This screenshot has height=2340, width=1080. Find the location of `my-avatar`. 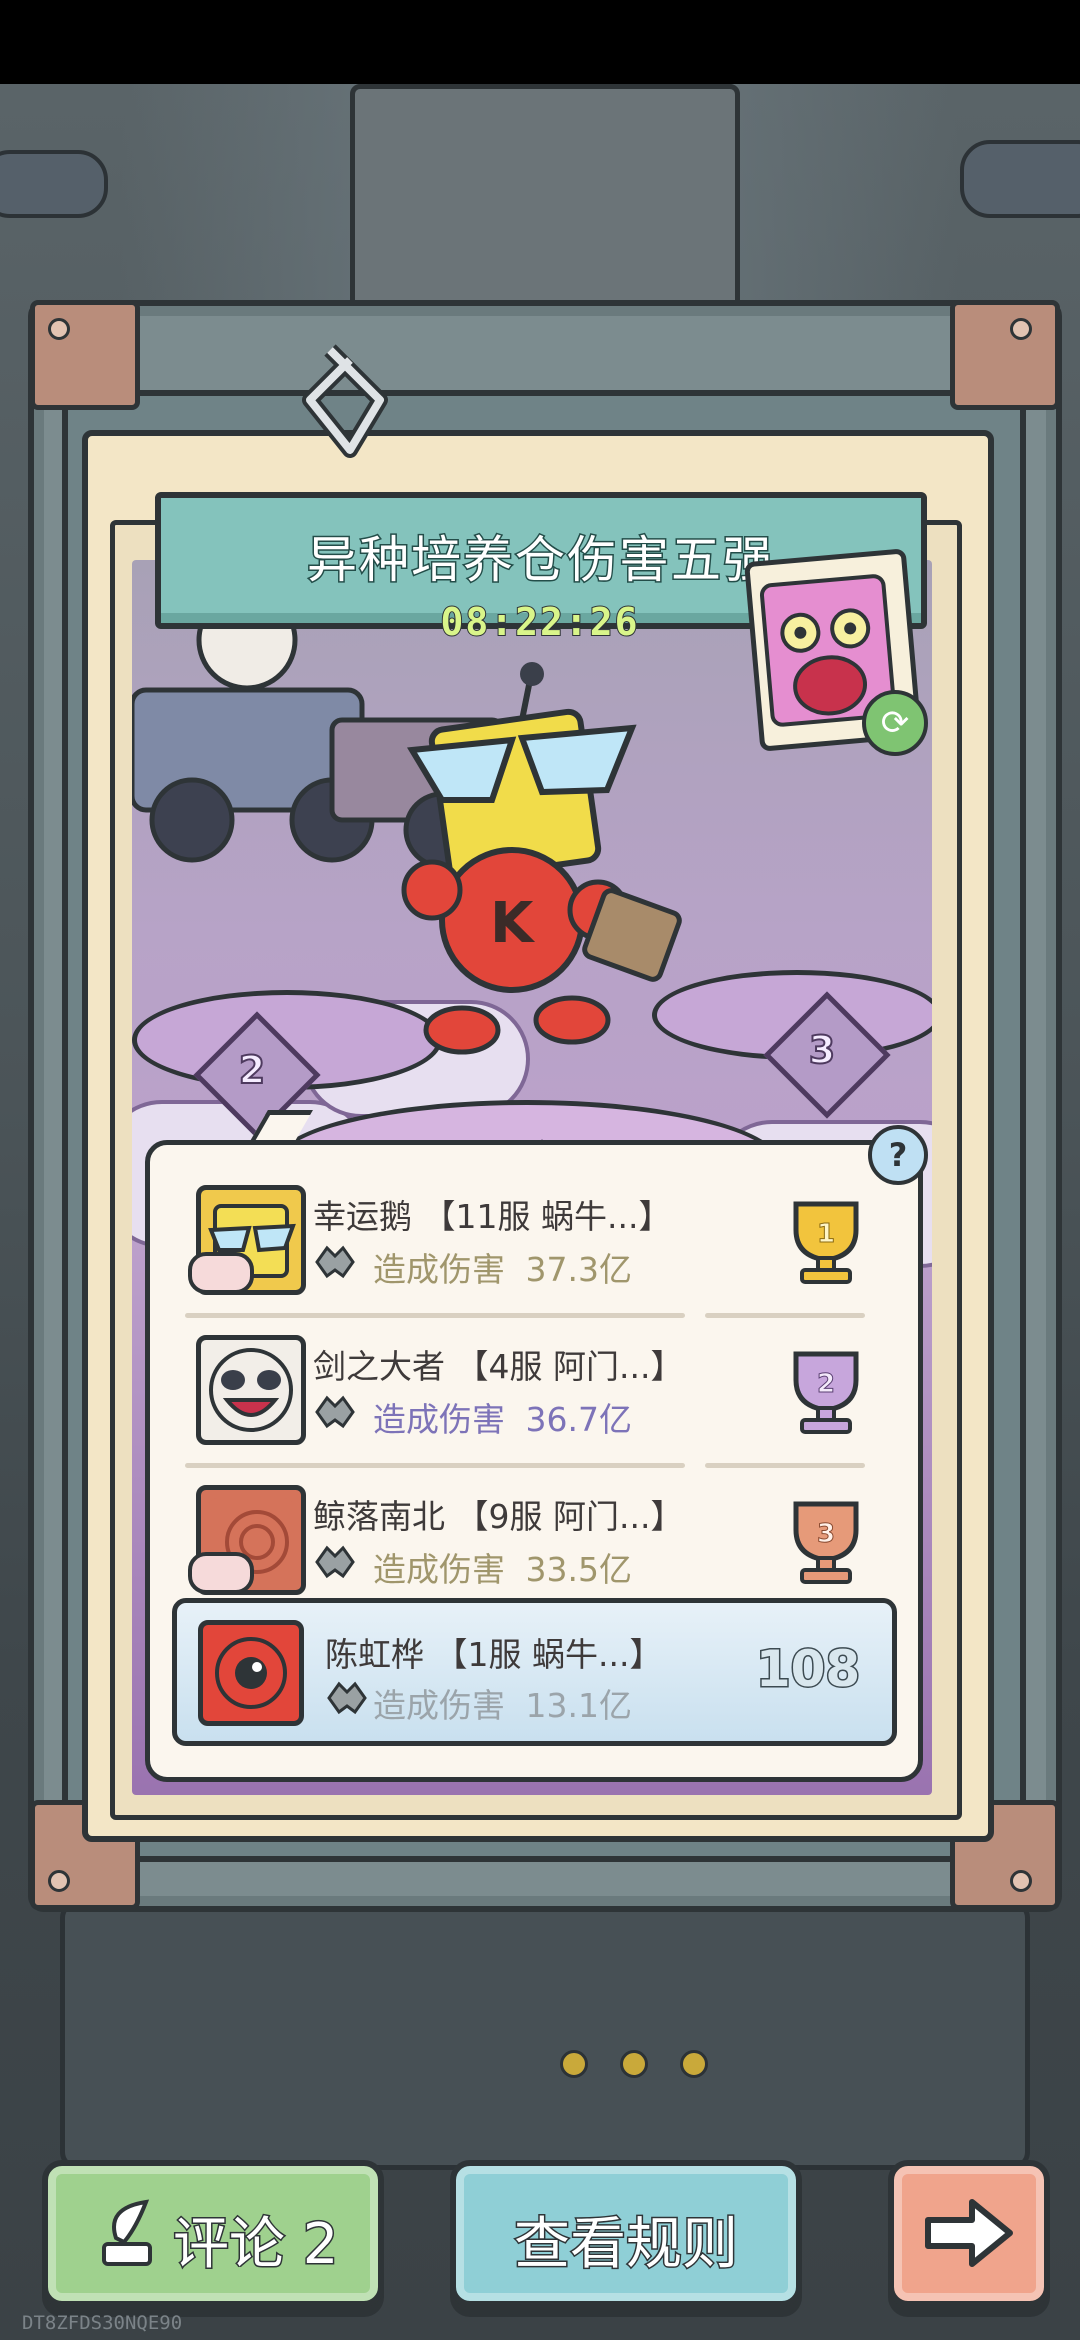

my-avatar is located at coordinates (251, 1673).